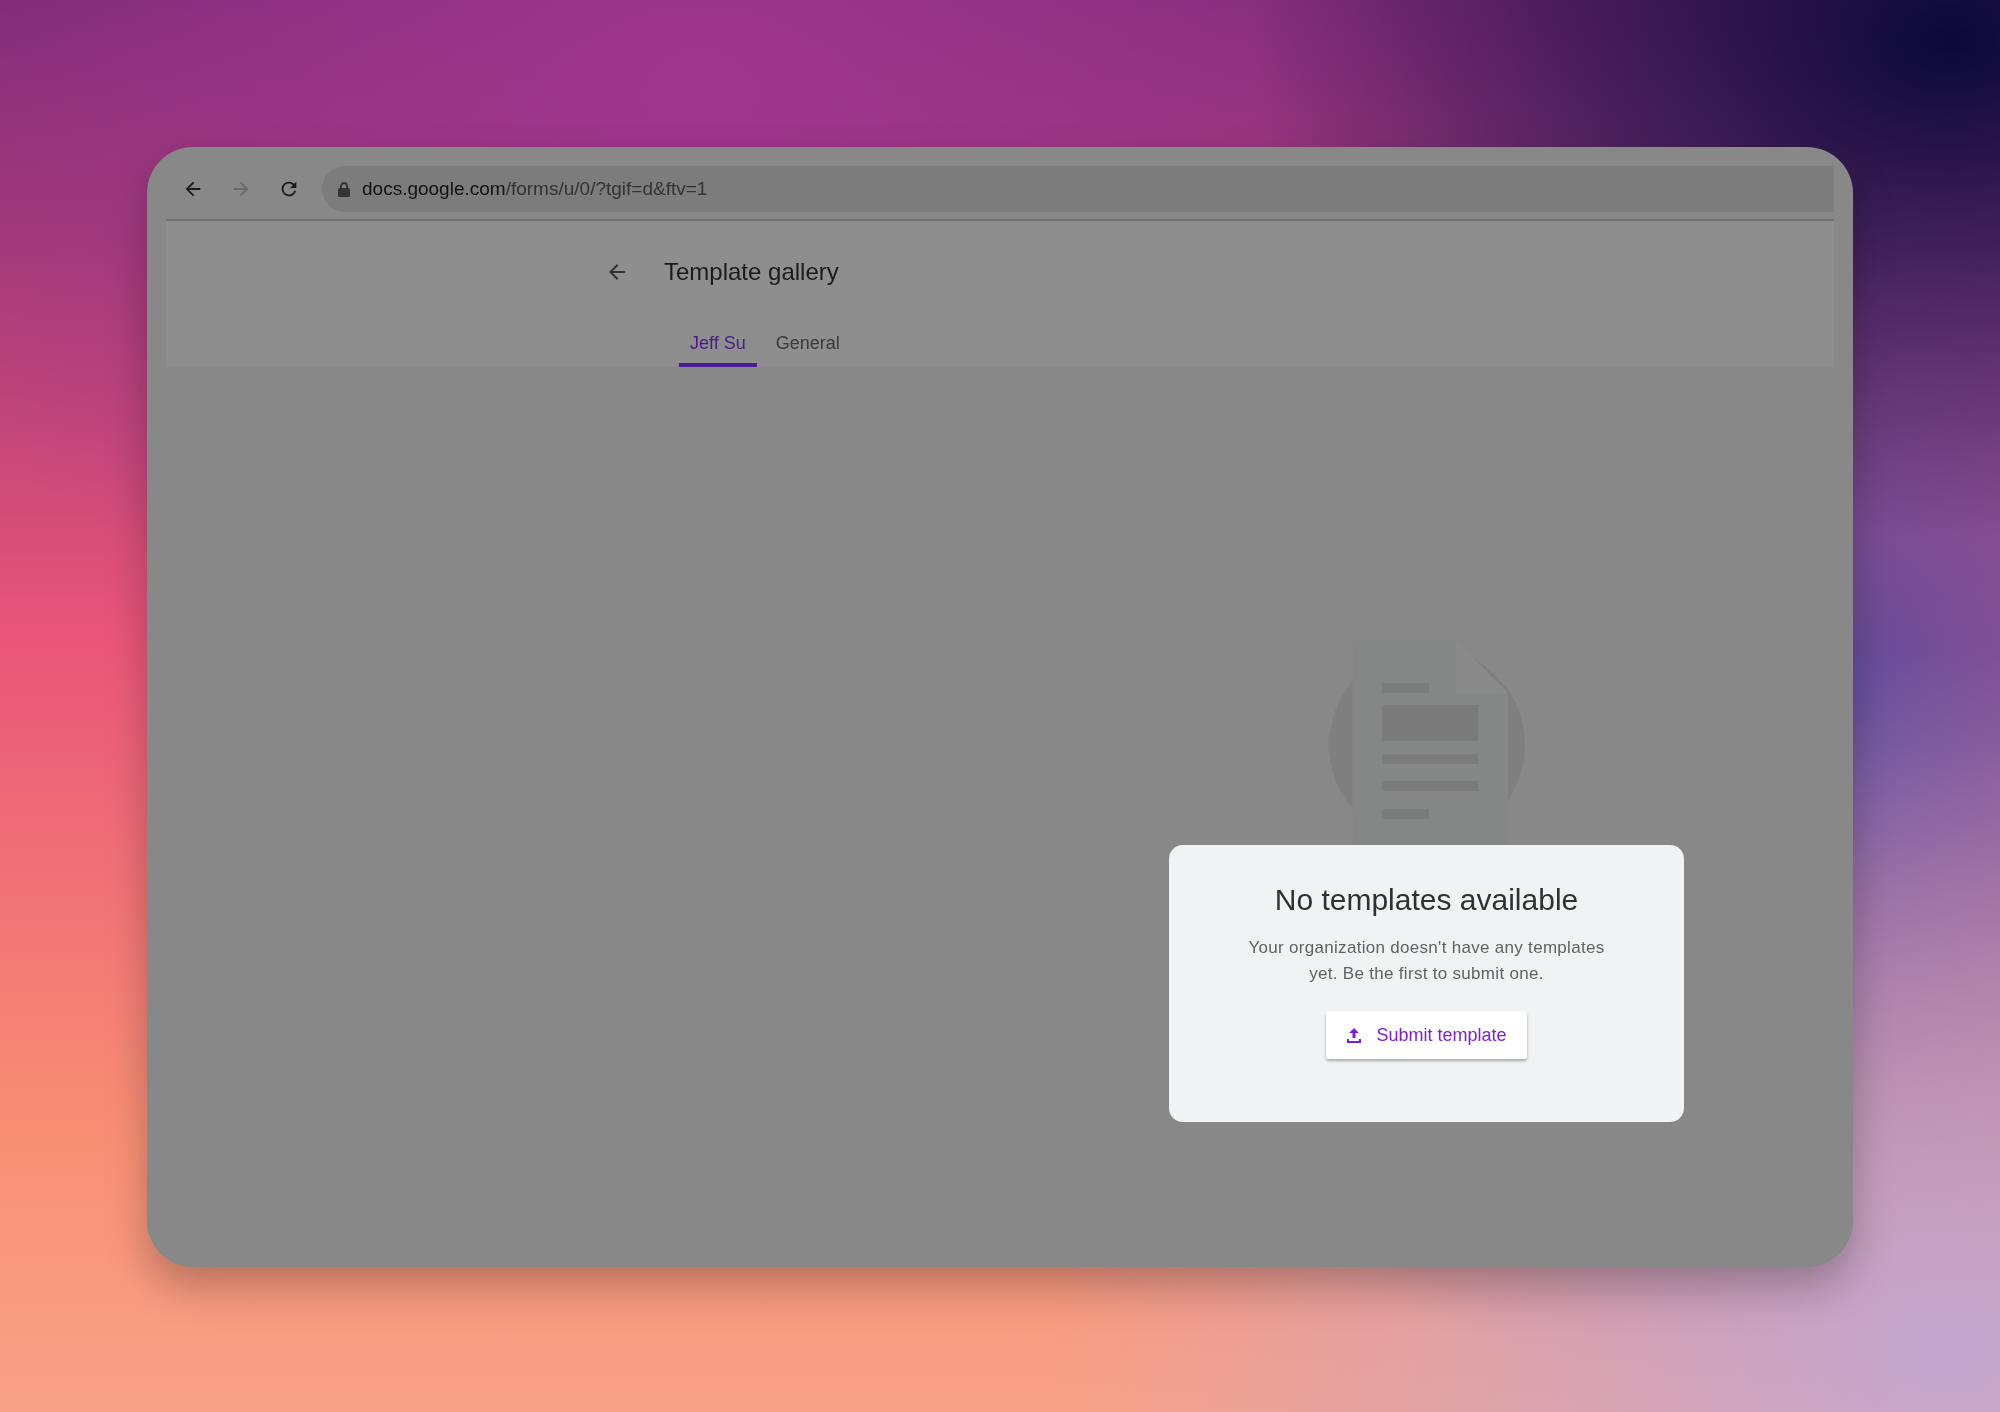  What do you see at coordinates (1426, 900) in the screenshot?
I see `empty-state-title: No templates available` at bounding box center [1426, 900].